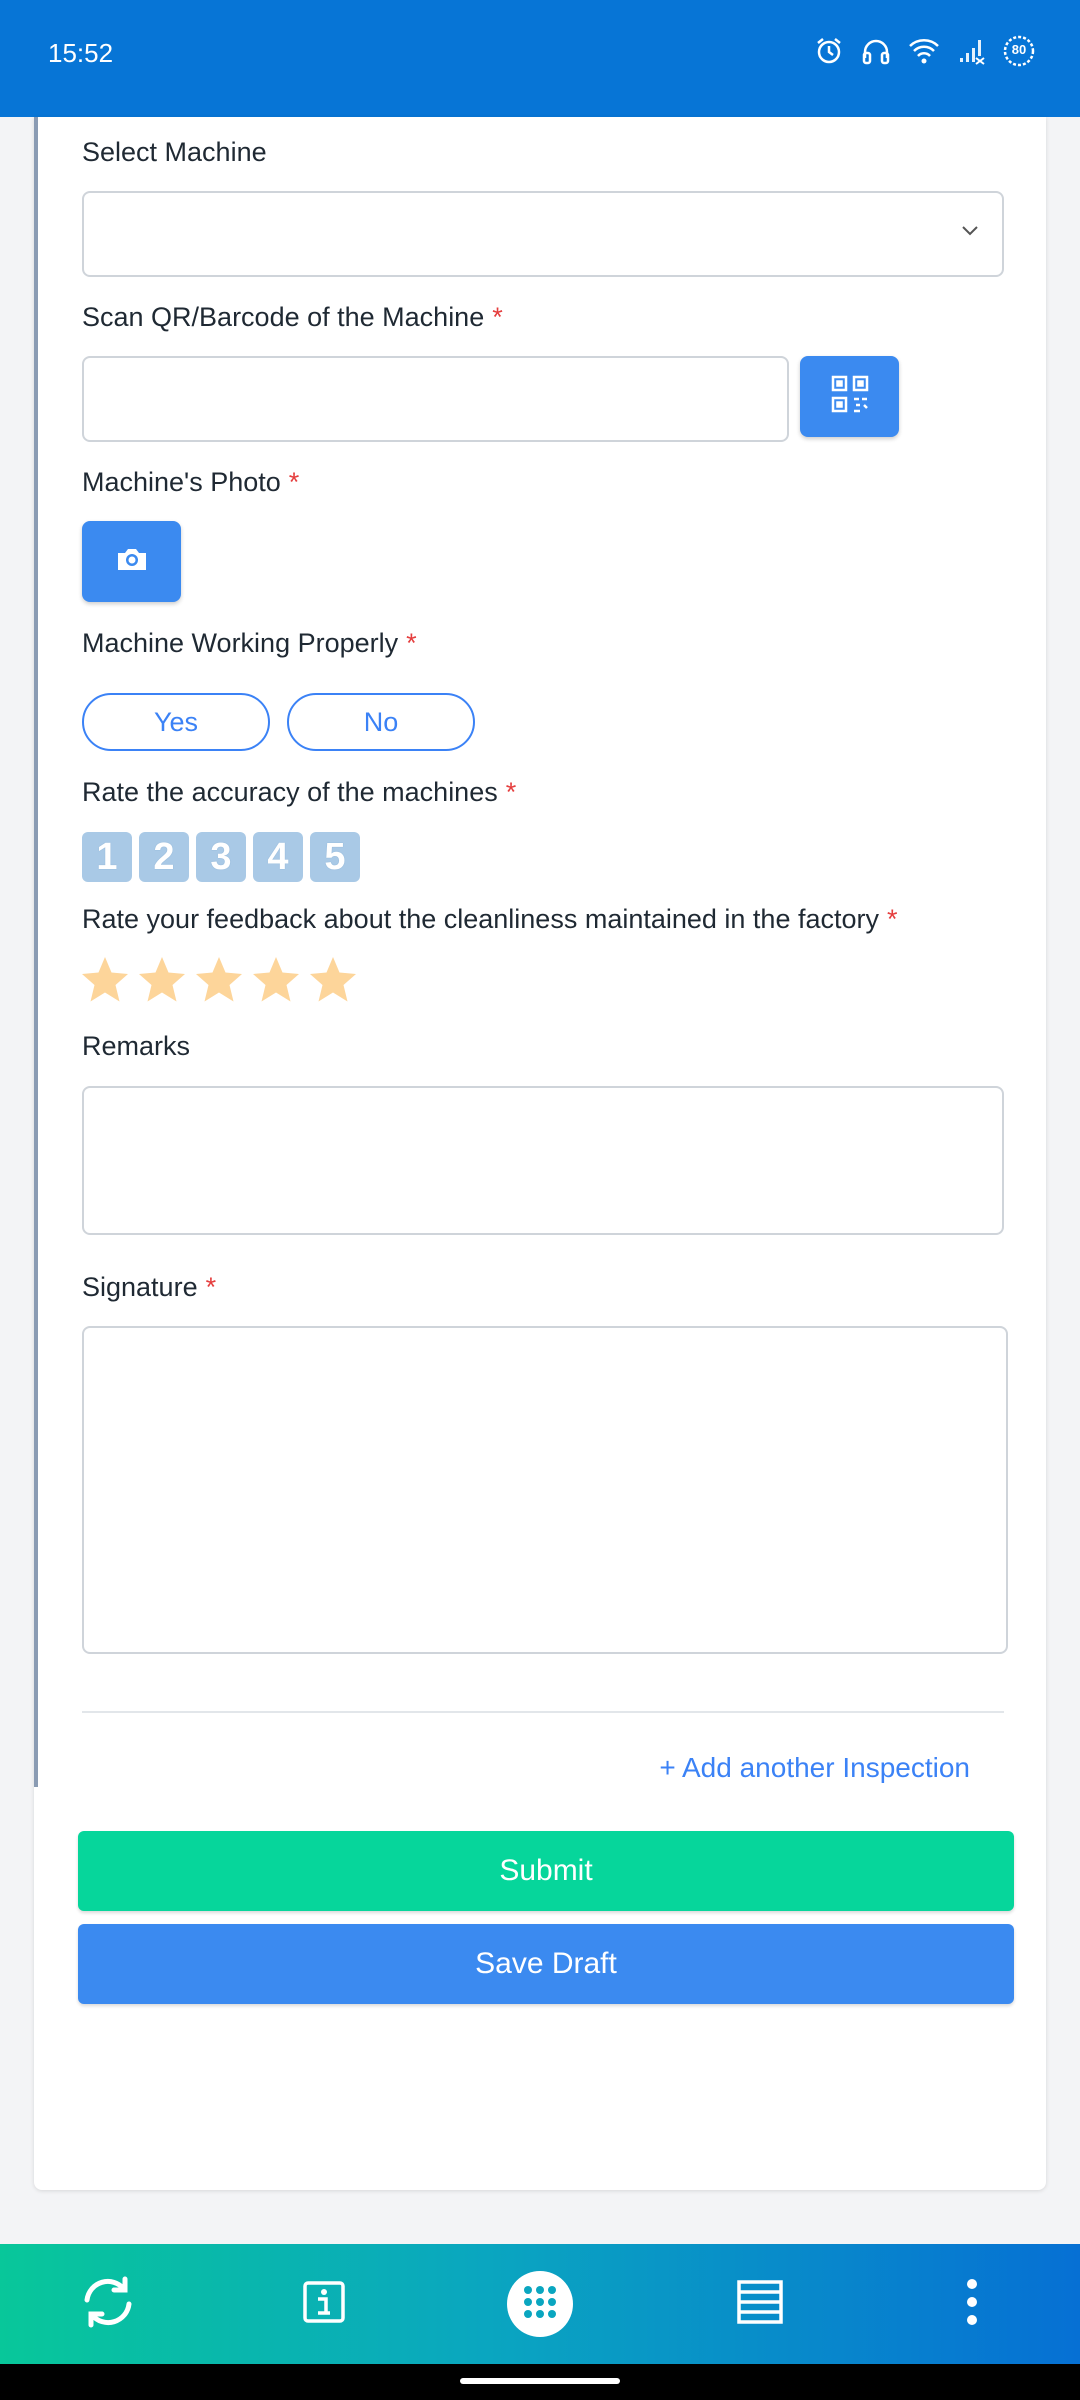  Describe the element at coordinates (971, 53) in the screenshot. I see `signal-icon` at that location.